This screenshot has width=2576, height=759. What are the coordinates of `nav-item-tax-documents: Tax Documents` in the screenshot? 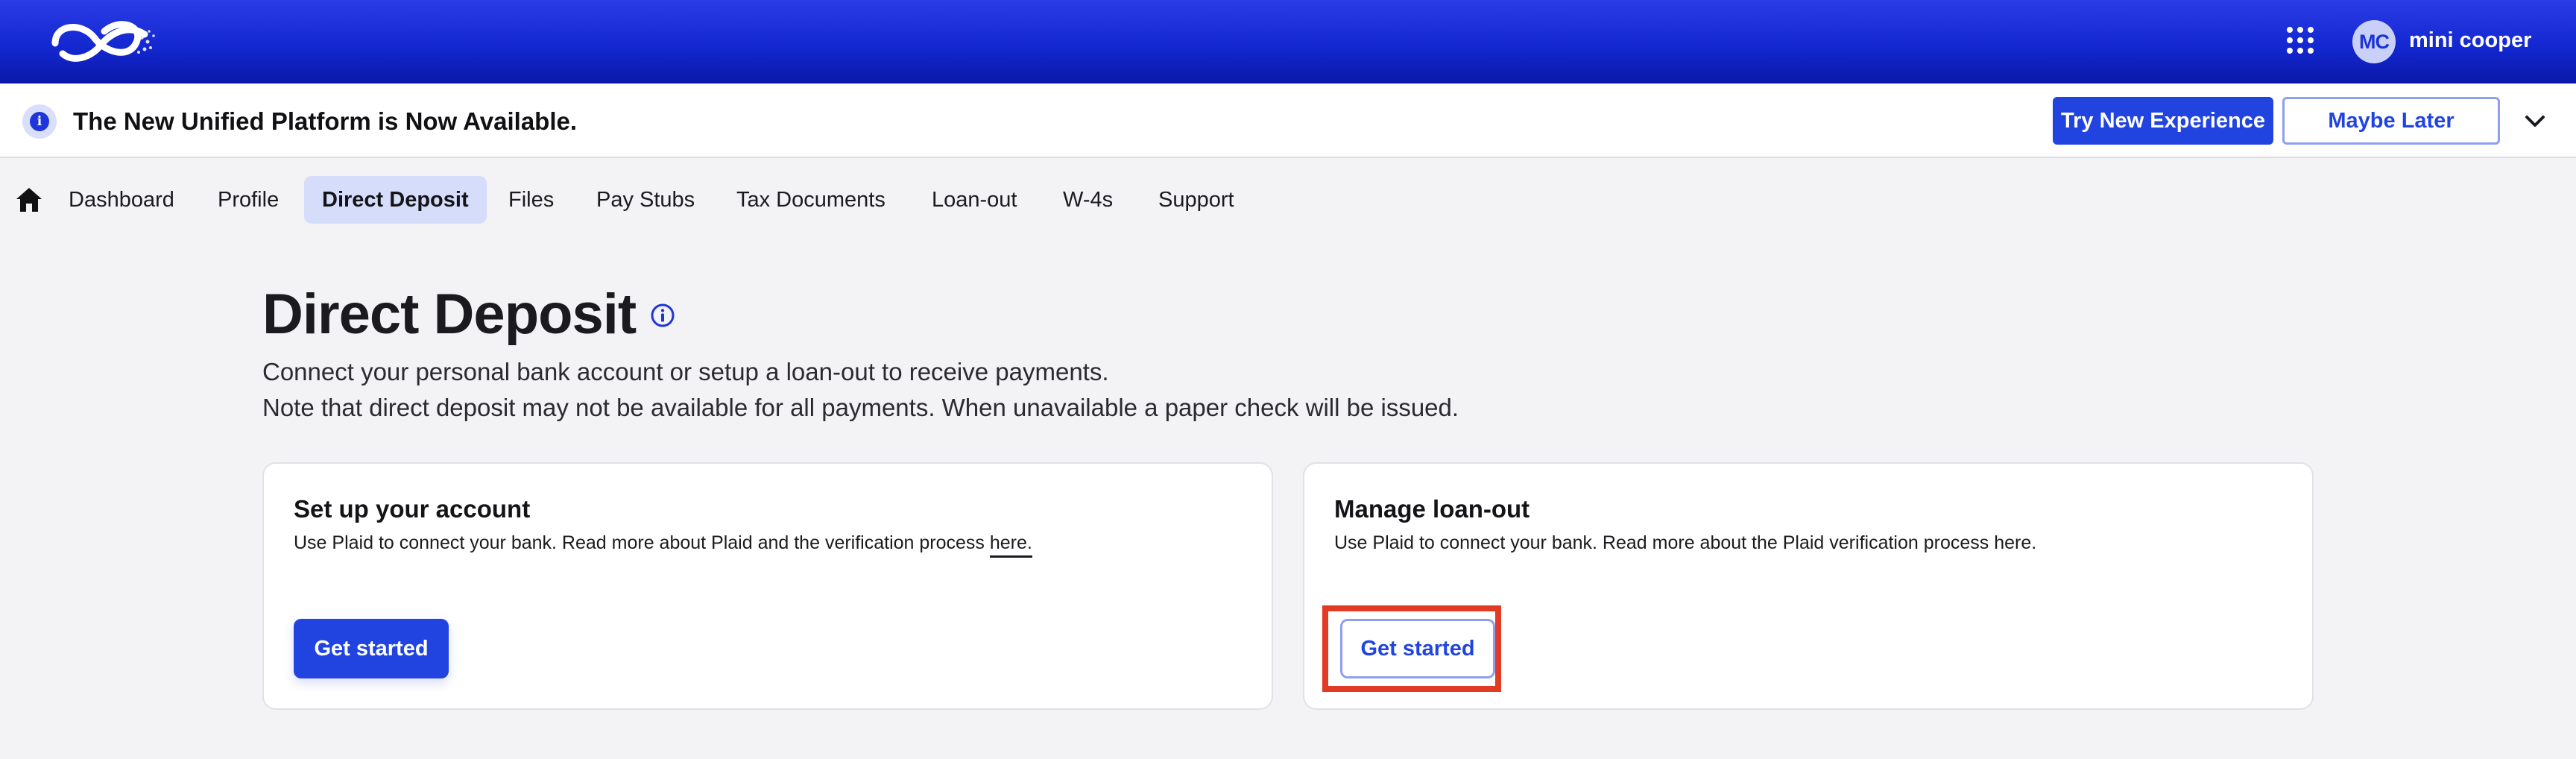 It's located at (811, 200).